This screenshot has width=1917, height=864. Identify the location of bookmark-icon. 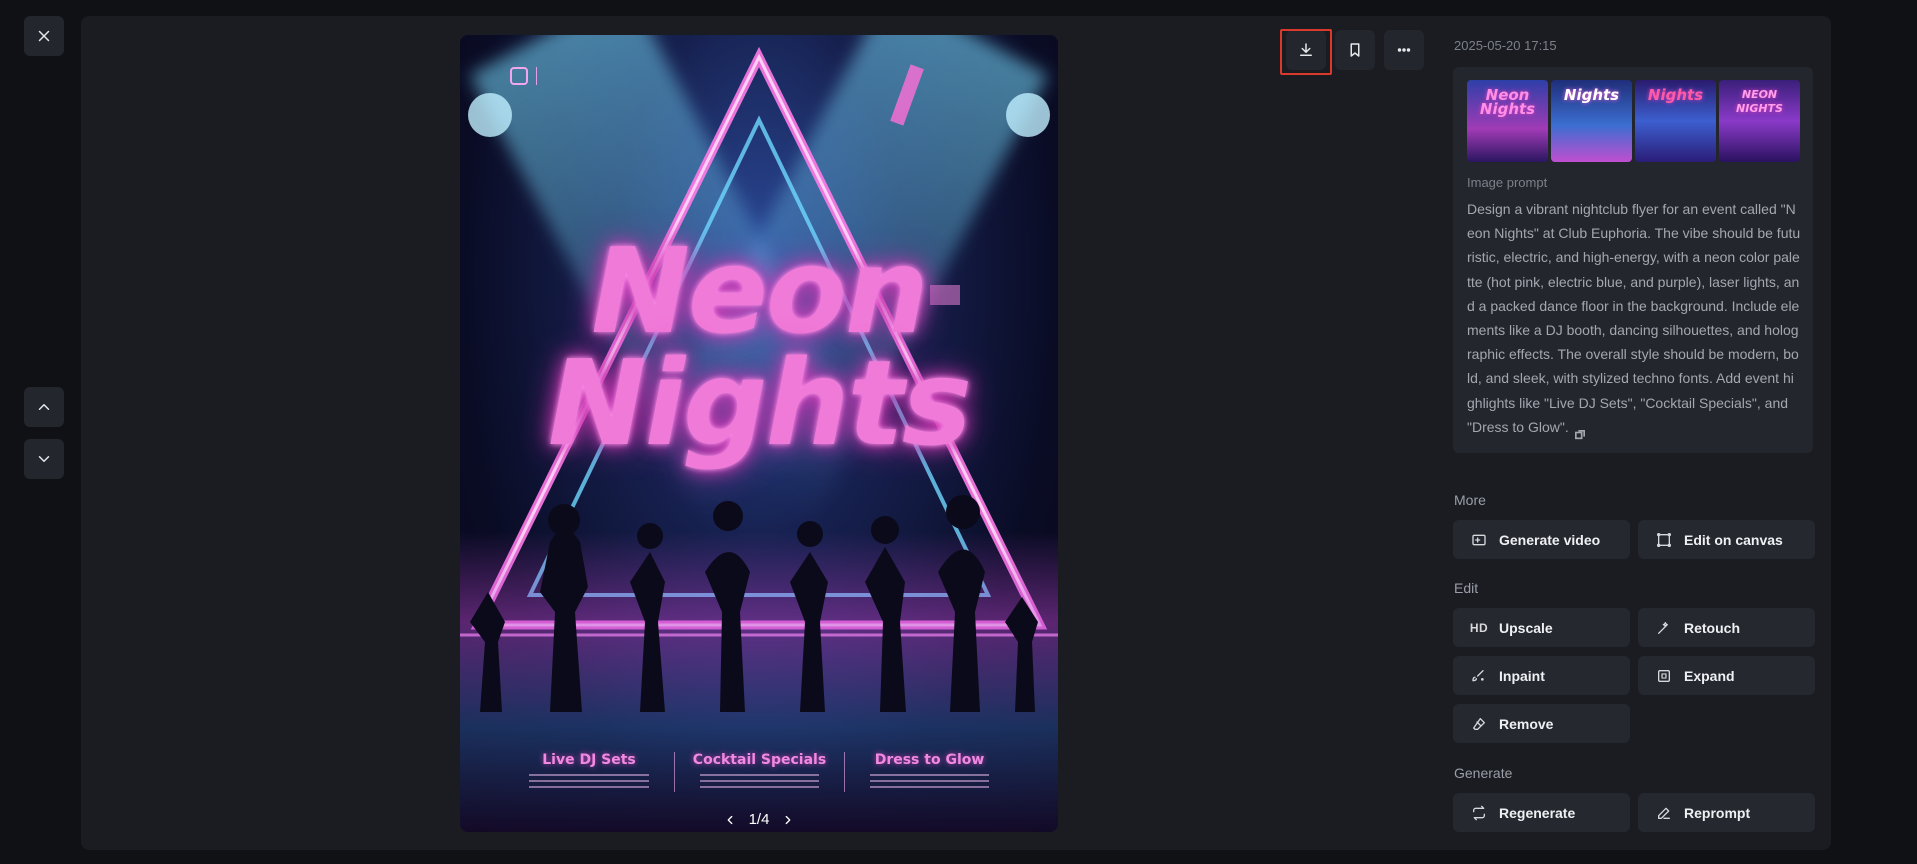
(1355, 50).